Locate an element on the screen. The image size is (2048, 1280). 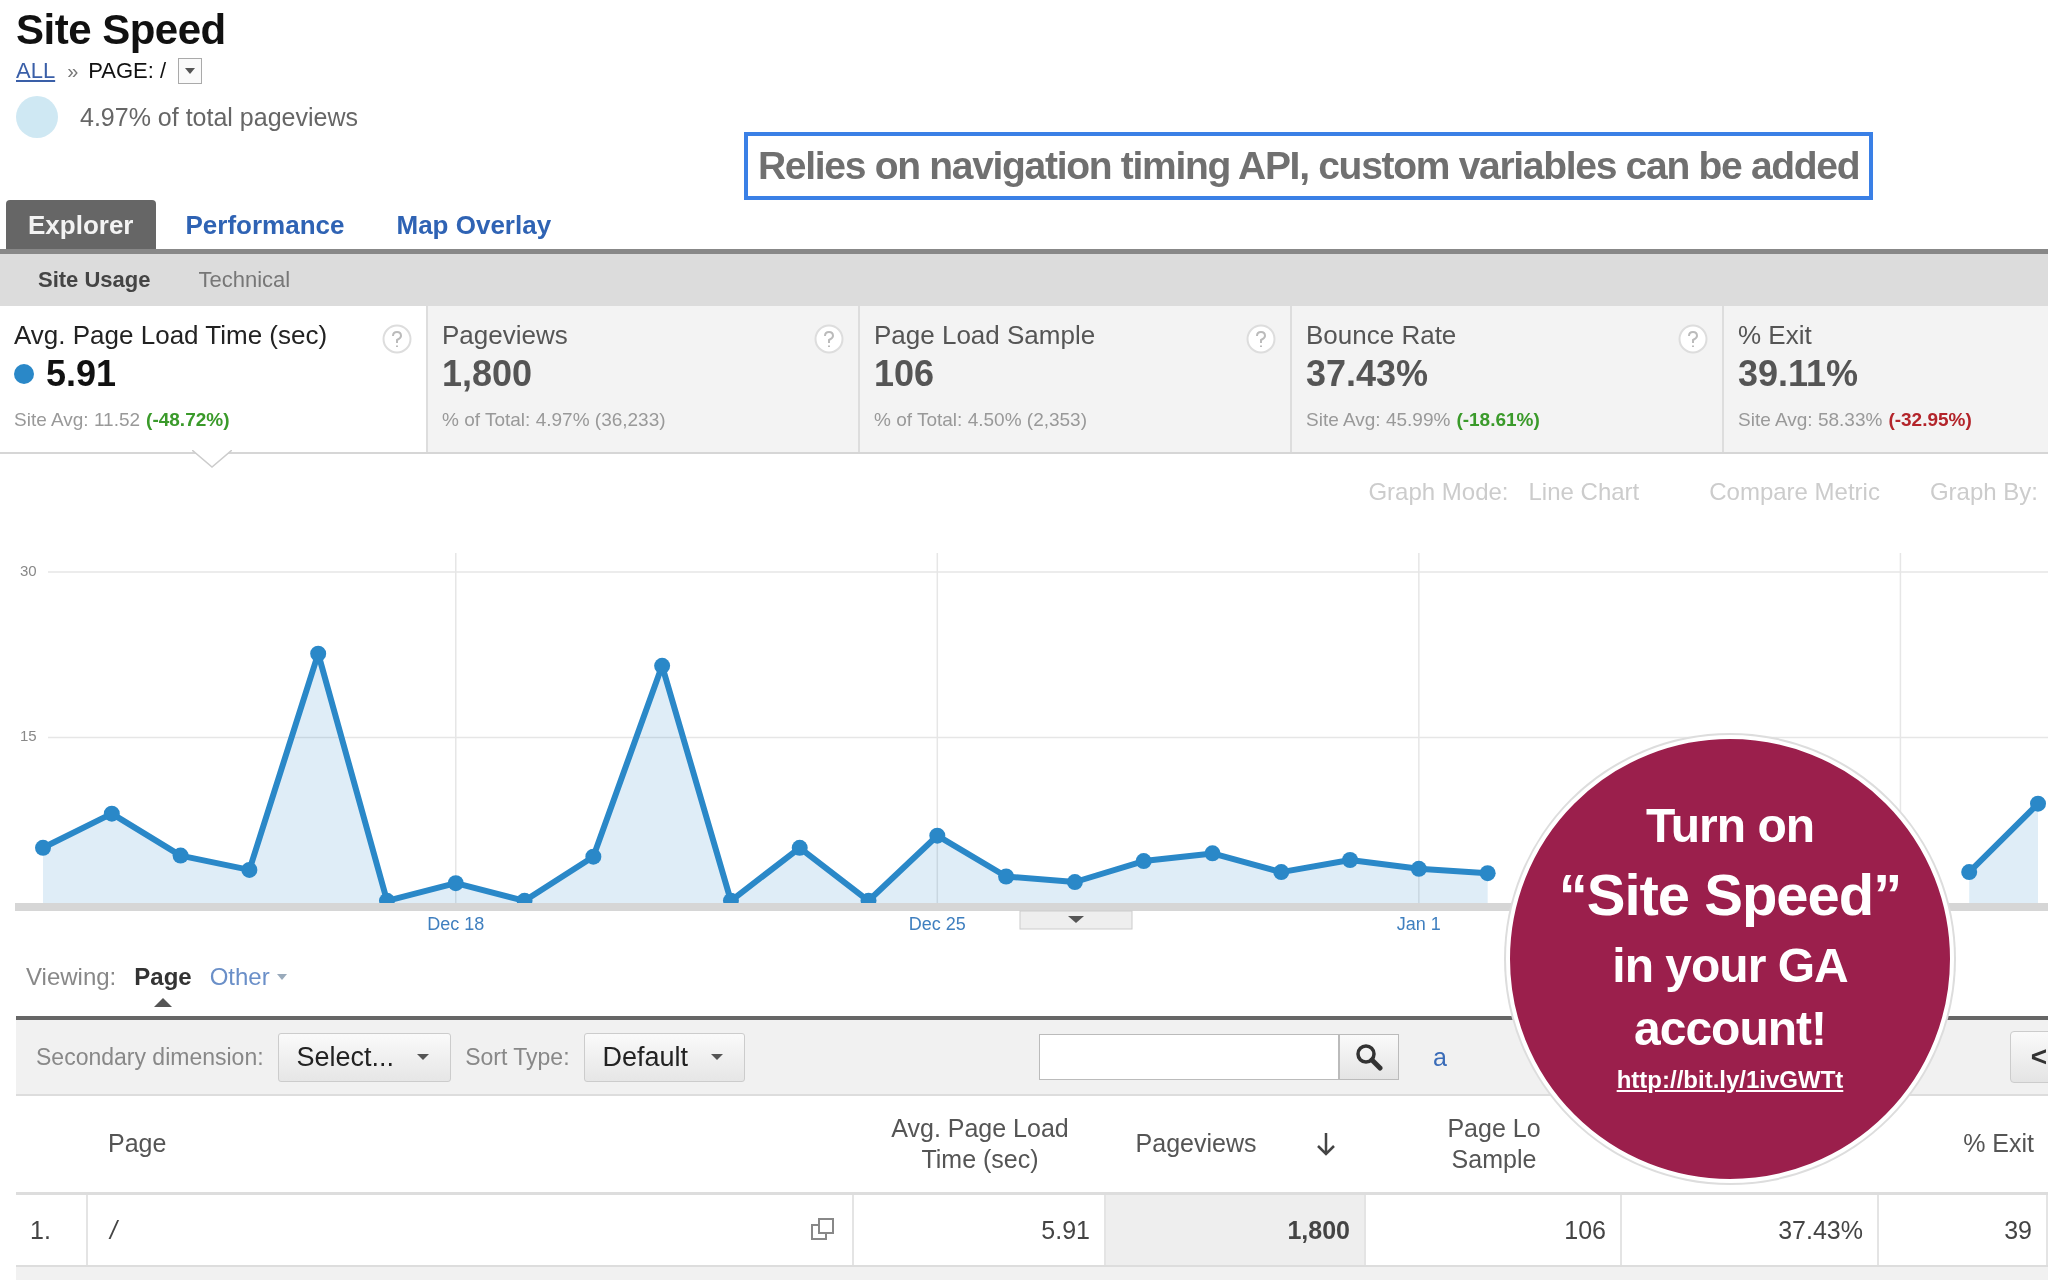
sort-type-dropdown: Default is located at coordinates (664, 1057).